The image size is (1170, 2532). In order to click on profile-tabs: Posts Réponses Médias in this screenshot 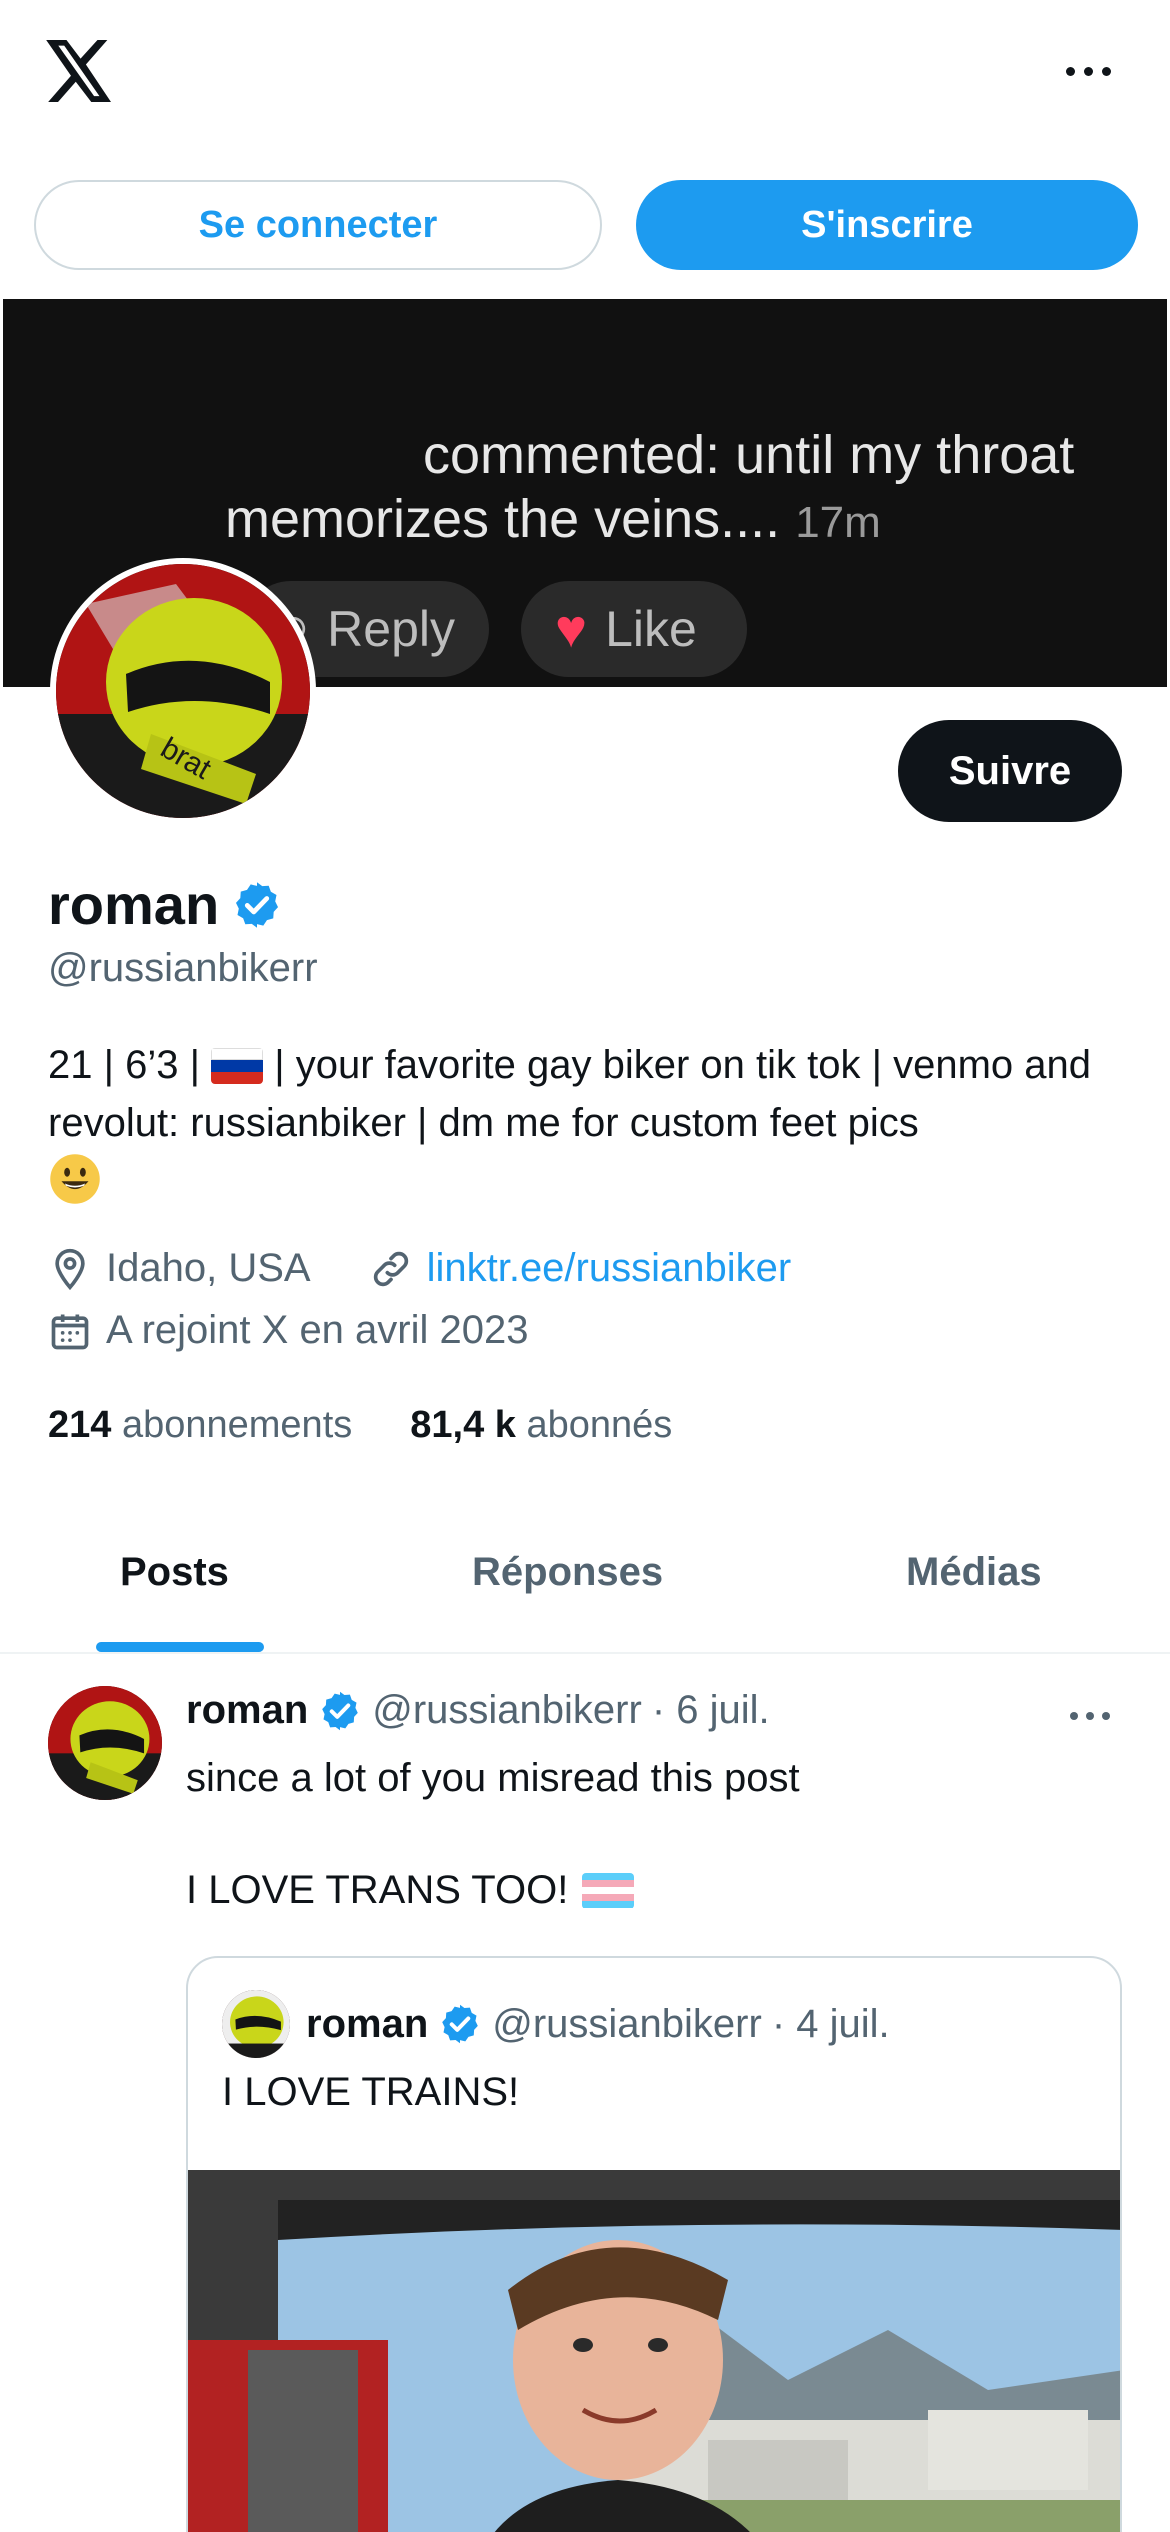, I will do `click(585, 1587)`.